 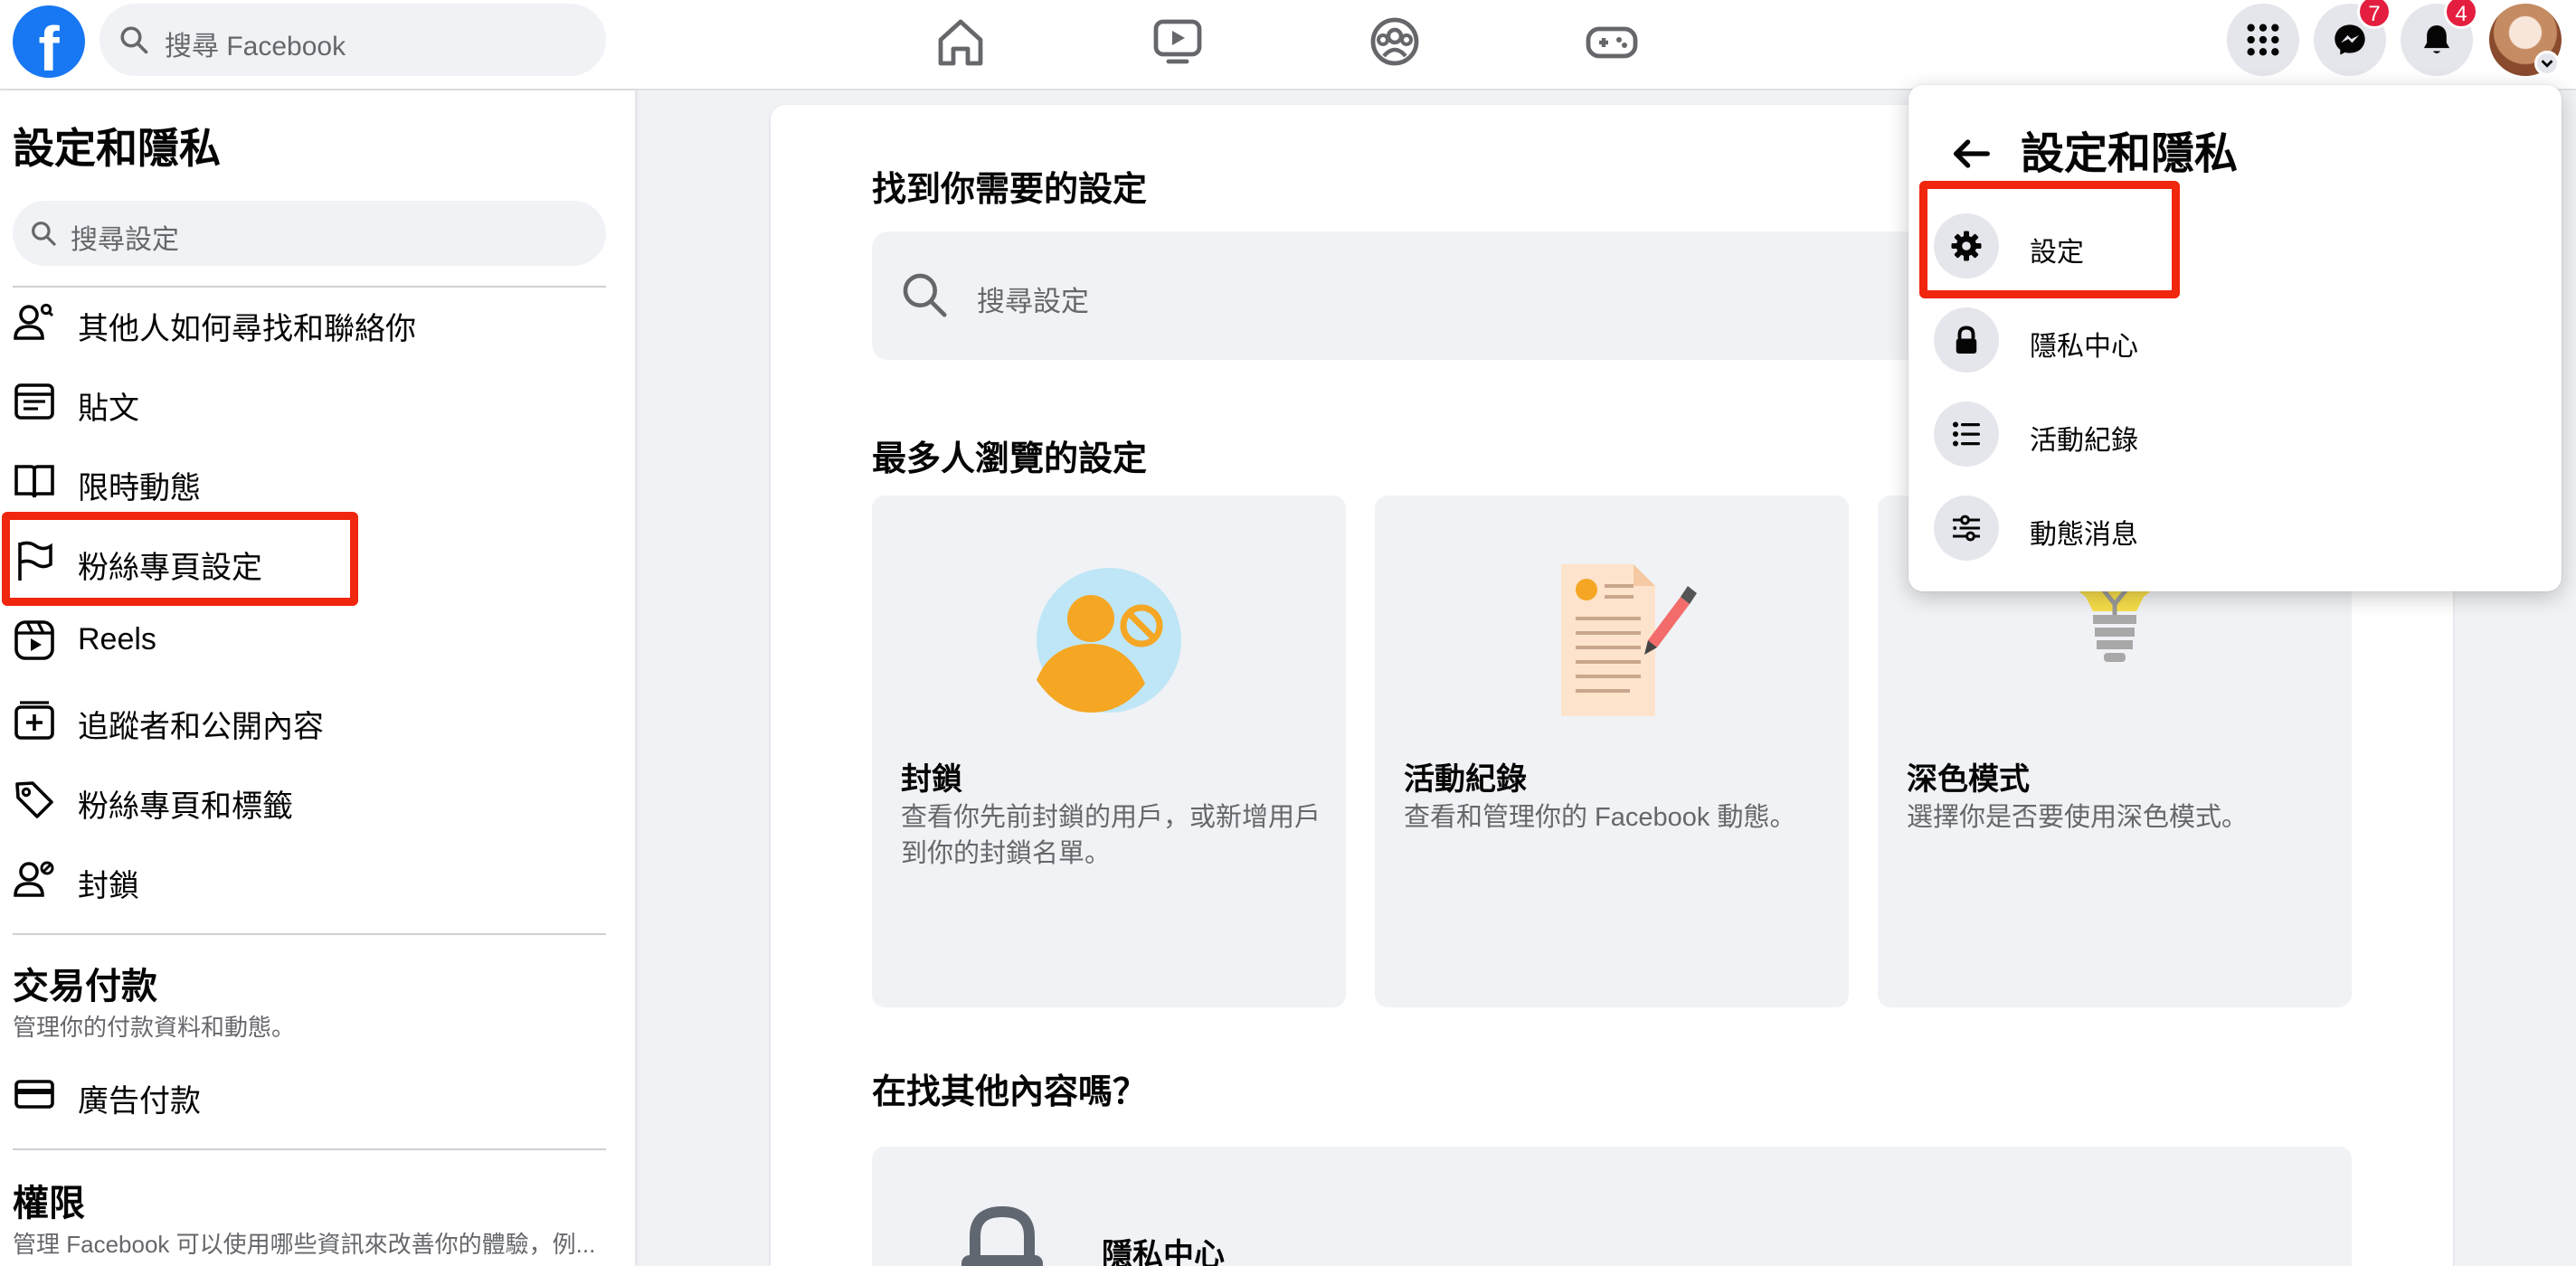 What do you see at coordinates (2130, 154) in the screenshot?
I see `dropdown-title: 設定和隱私` at bounding box center [2130, 154].